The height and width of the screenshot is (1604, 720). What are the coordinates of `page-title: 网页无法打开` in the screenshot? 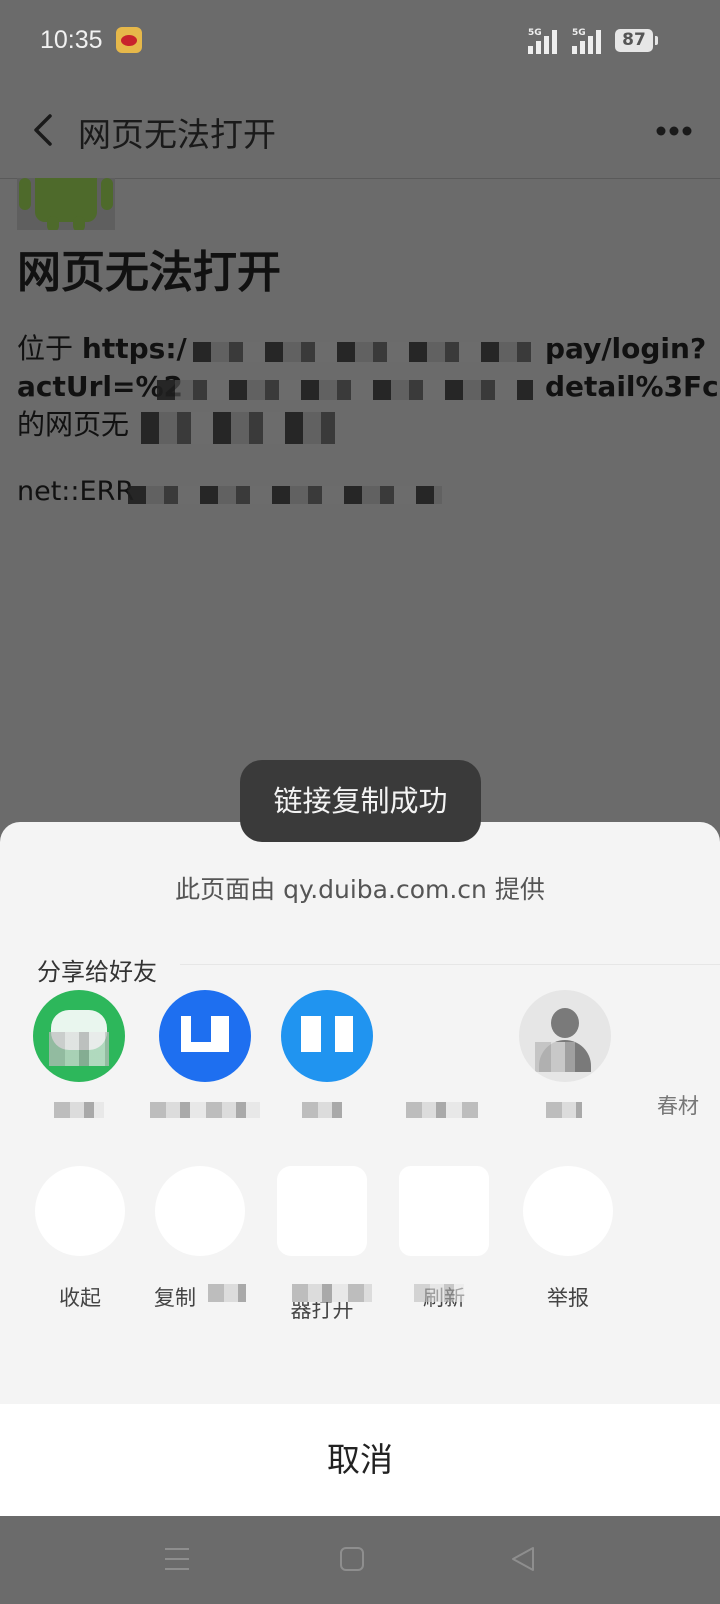 It's located at (177, 134).